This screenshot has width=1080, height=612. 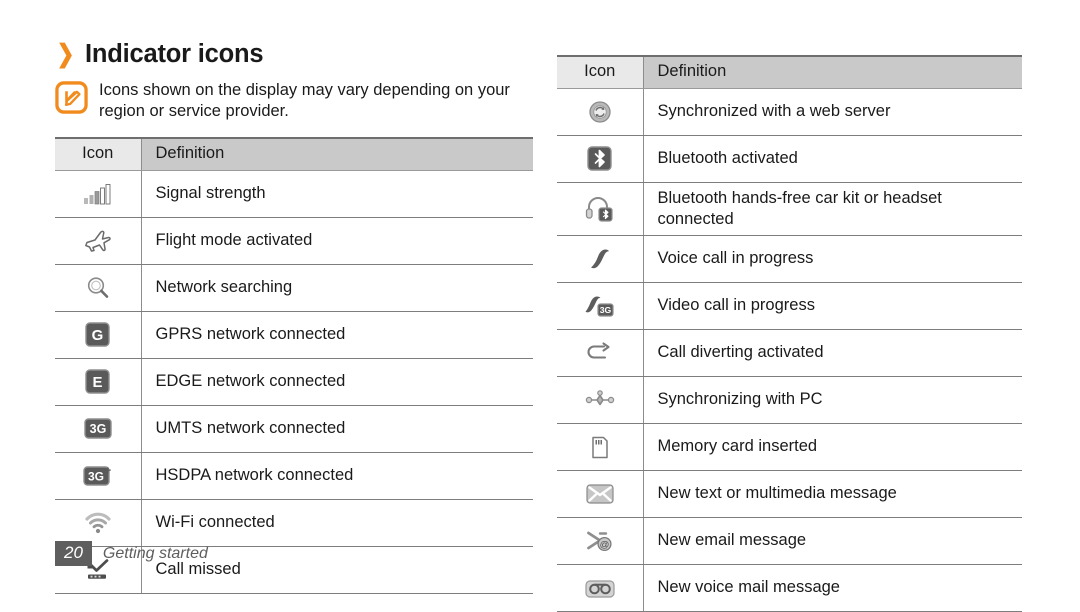 I want to click on gprs-badge-icon: G, so click(x=98, y=335).